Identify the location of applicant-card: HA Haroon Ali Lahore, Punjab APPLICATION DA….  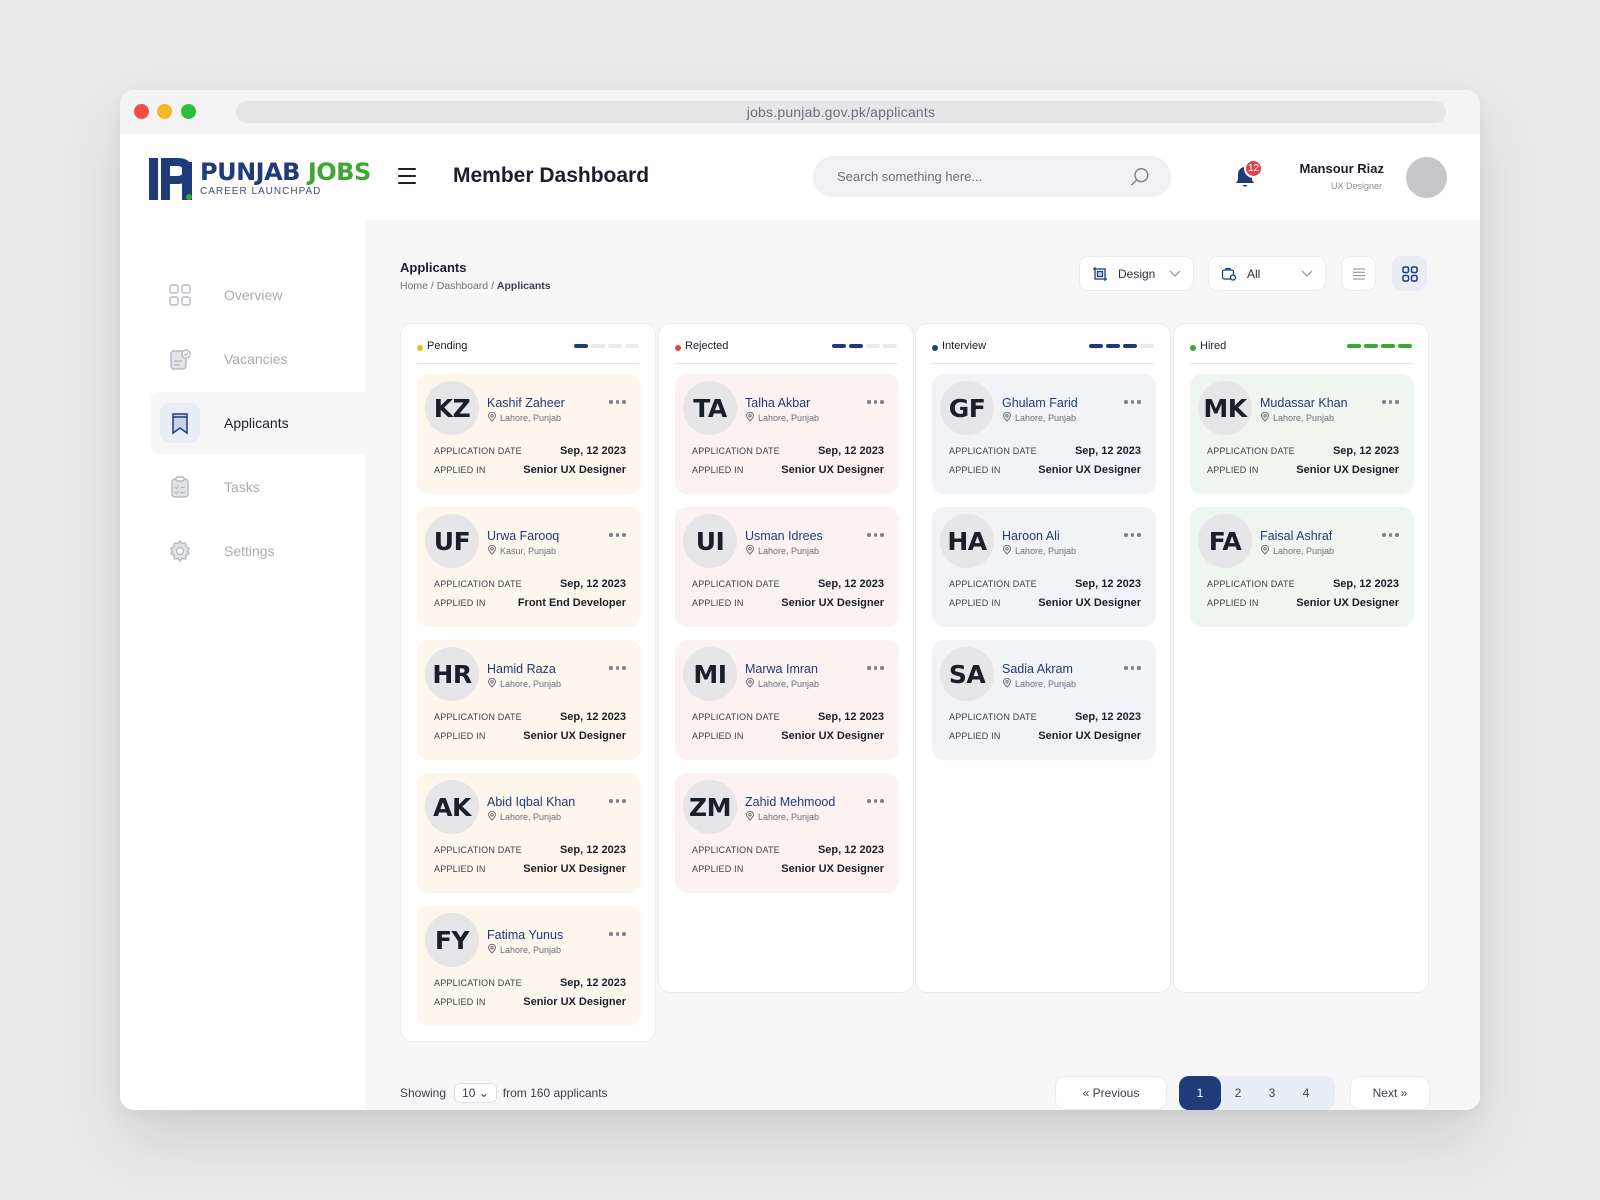
(1044, 567).